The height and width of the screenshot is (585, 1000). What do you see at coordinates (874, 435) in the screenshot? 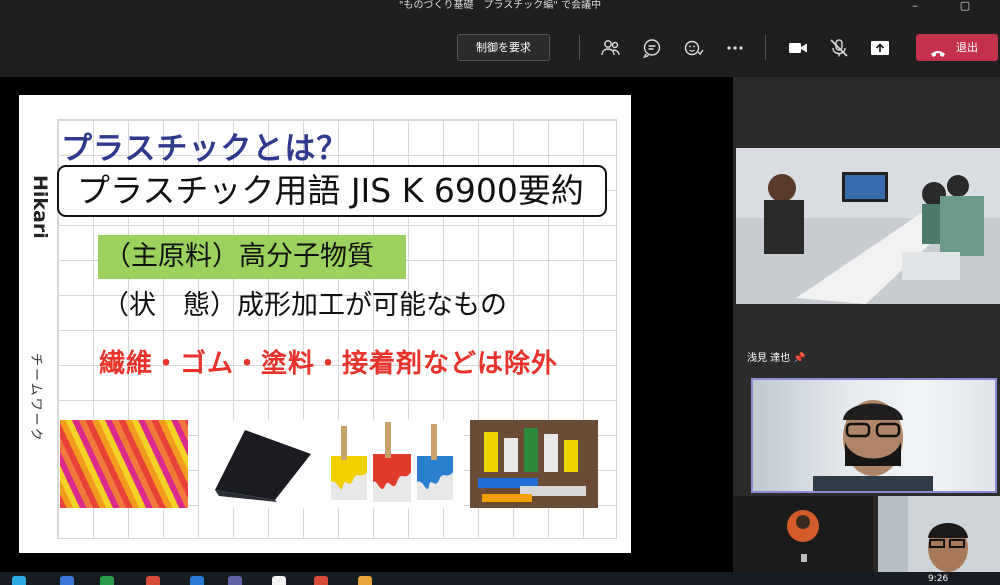
I see `active-speaker-video` at bounding box center [874, 435].